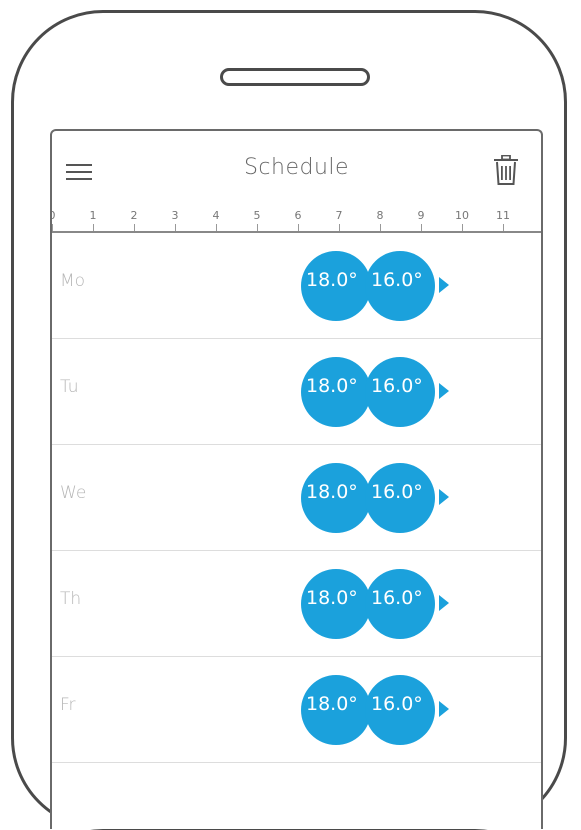 The width and height of the screenshot is (581, 830). Describe the element at coordinates (296, 286) in the screenshot. I see `day-row: Mo 18.0° 16.0°` at that location.